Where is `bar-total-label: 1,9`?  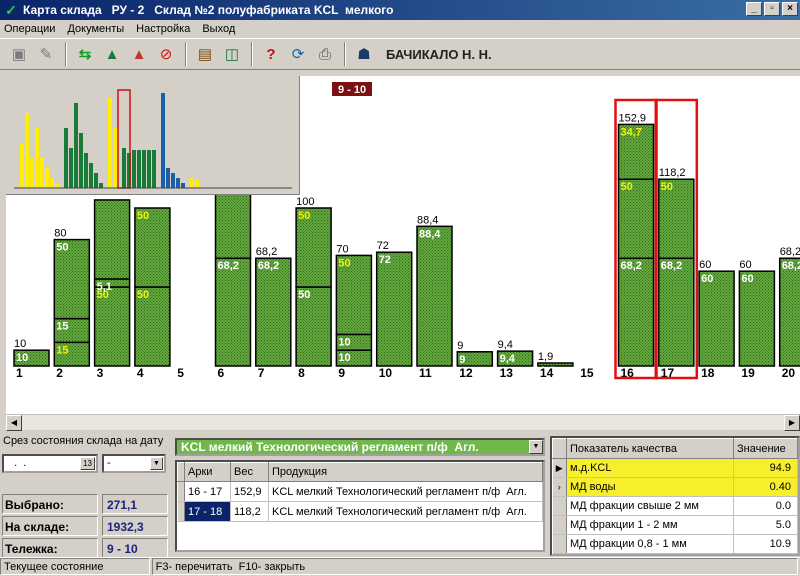 bar-total-label: 1,9 is located at coordinates (545, 357).